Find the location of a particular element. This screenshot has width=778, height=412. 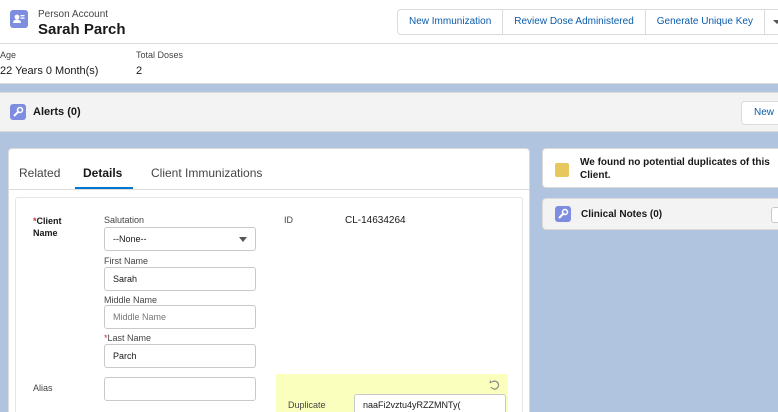

total-doses-value: 2 is located at coordinates (139, 71).